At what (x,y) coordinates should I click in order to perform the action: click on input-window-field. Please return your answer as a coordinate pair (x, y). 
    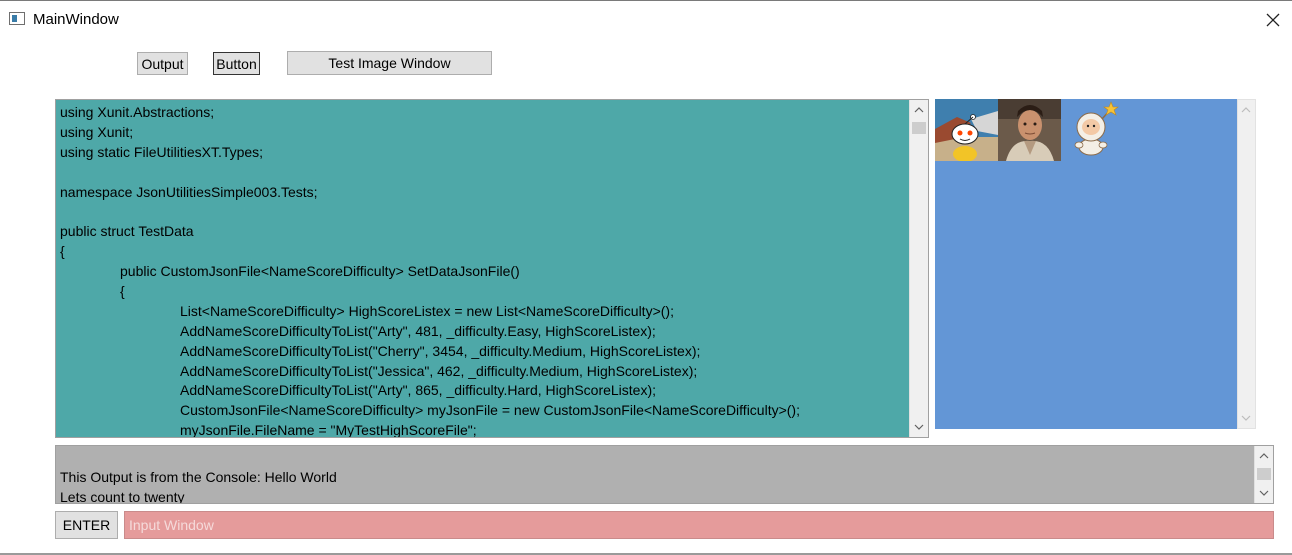
    Looking at the image, I should click on (699, 525).